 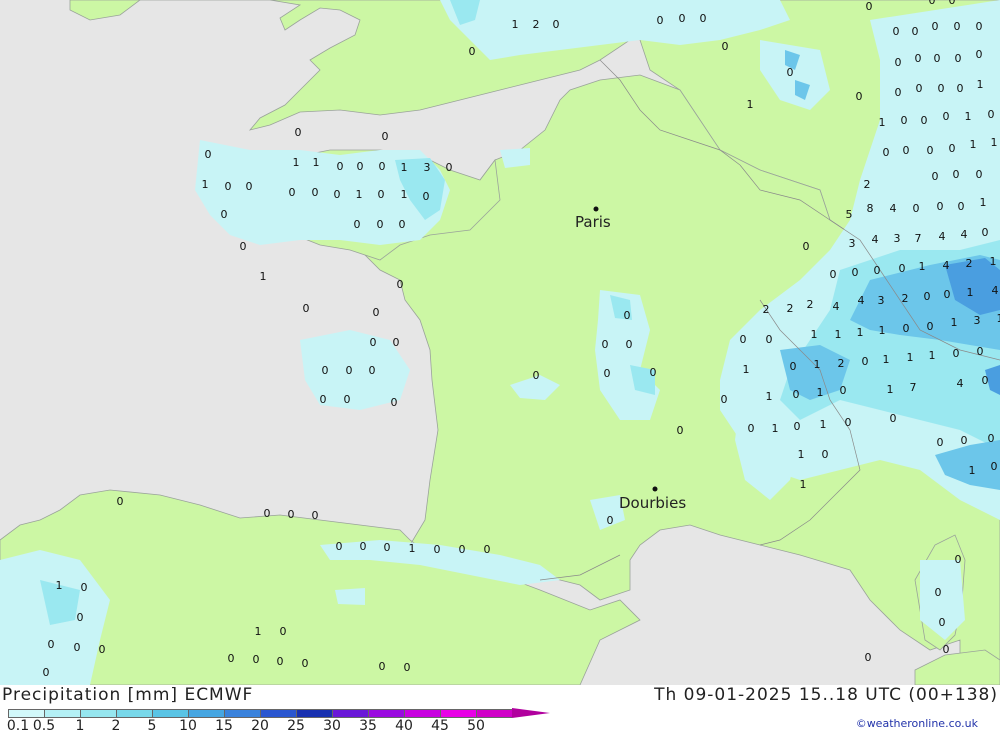 What do you see at coordinates (332, 726) in the screenshot?
I see `legend-tick-label: 30` at bounding box center [332, 726].